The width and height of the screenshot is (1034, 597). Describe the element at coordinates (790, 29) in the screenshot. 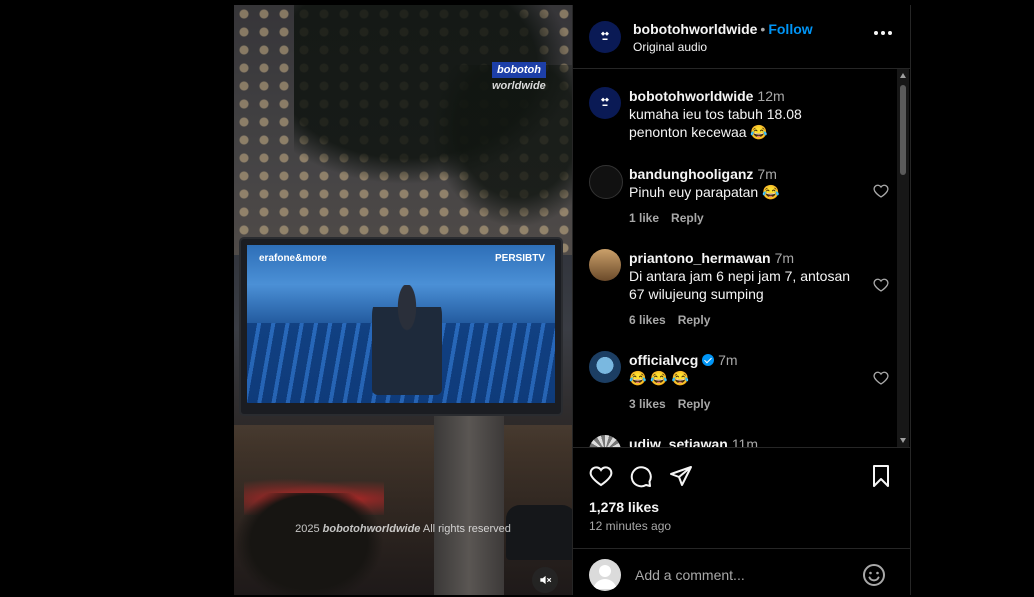

I see `follow-button: Follow` at that location.